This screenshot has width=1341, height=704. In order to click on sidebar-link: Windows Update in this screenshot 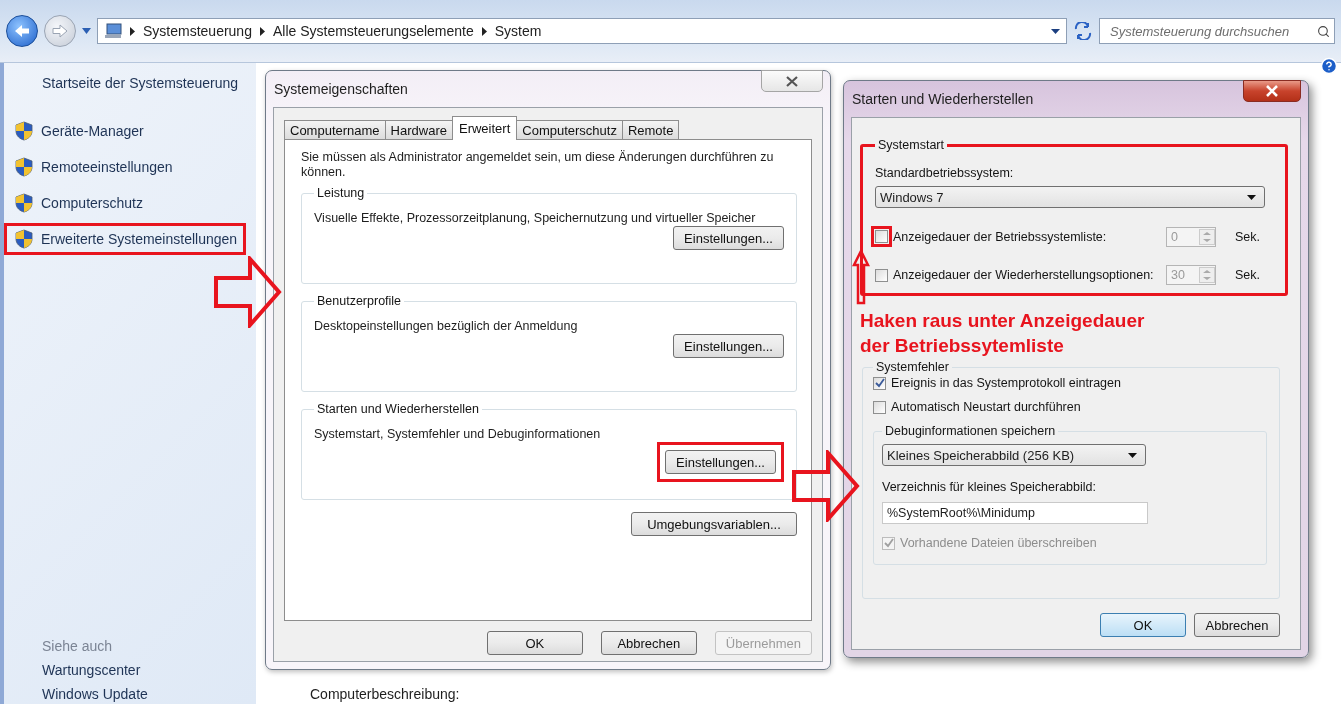, I will do `click(149, 694)`.